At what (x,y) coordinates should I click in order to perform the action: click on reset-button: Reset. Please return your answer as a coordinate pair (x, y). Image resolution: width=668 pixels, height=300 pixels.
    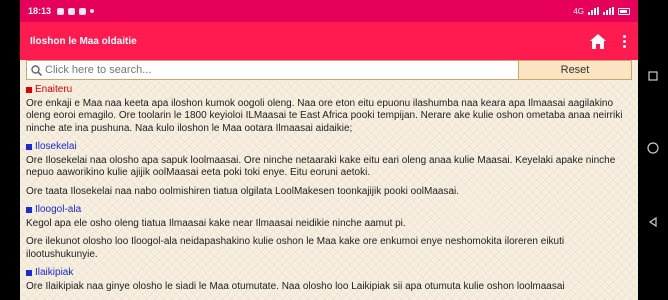
    Looking at the image, I should click on (575, 70).